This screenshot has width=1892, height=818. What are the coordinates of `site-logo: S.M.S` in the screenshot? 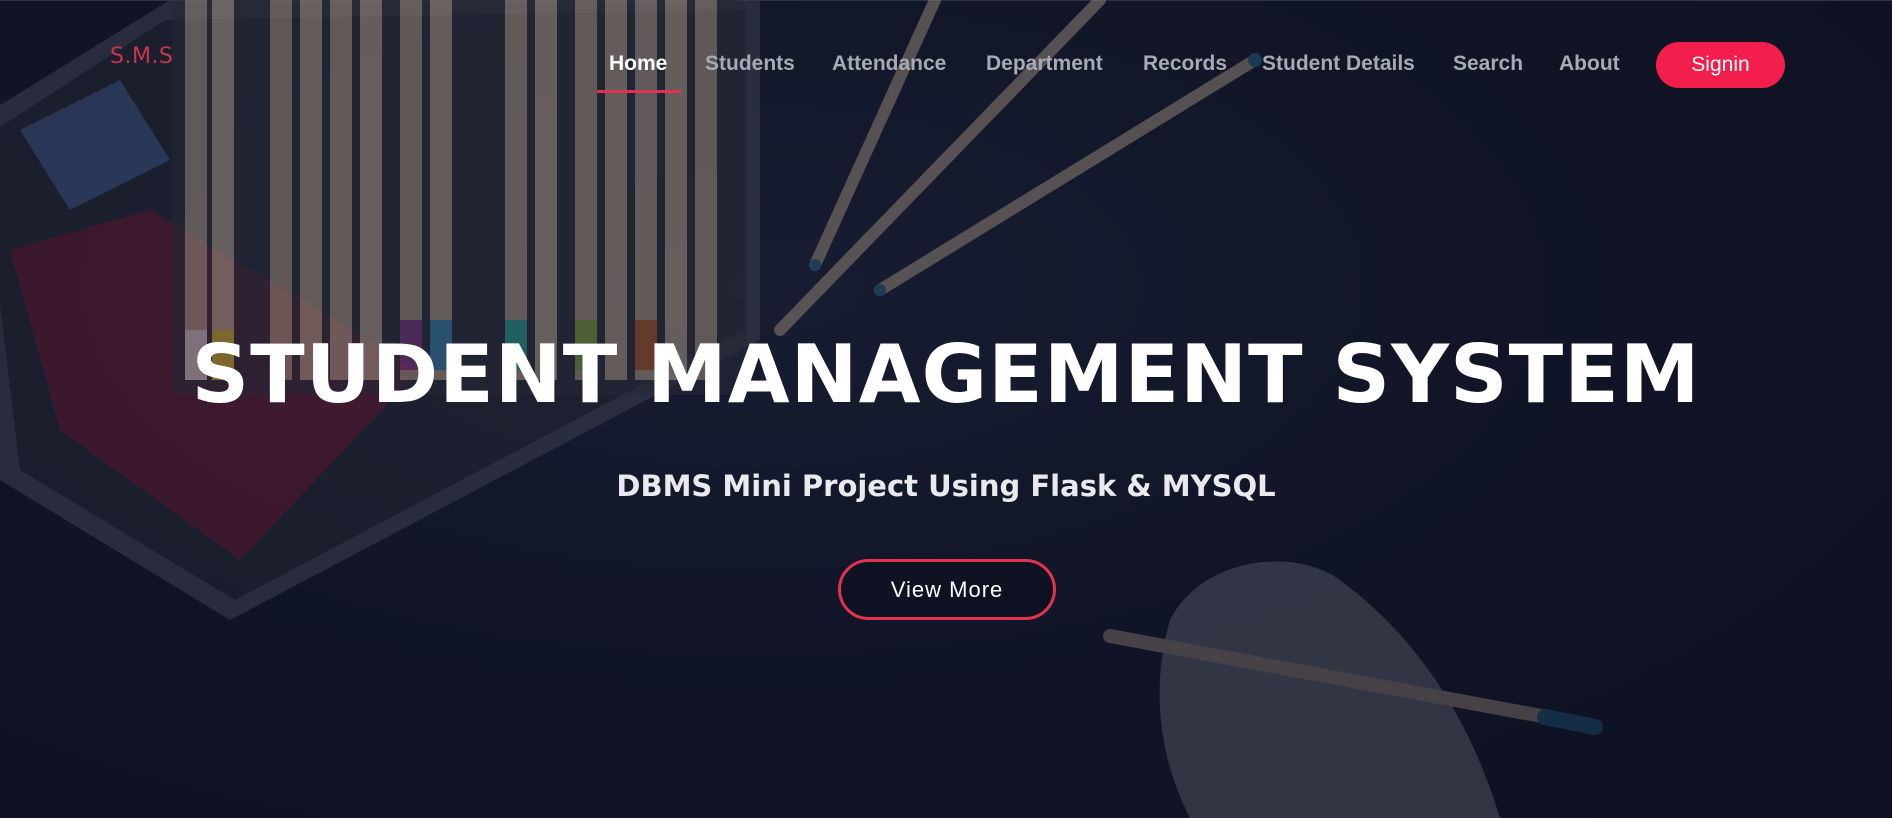 It's located at (141, 56).